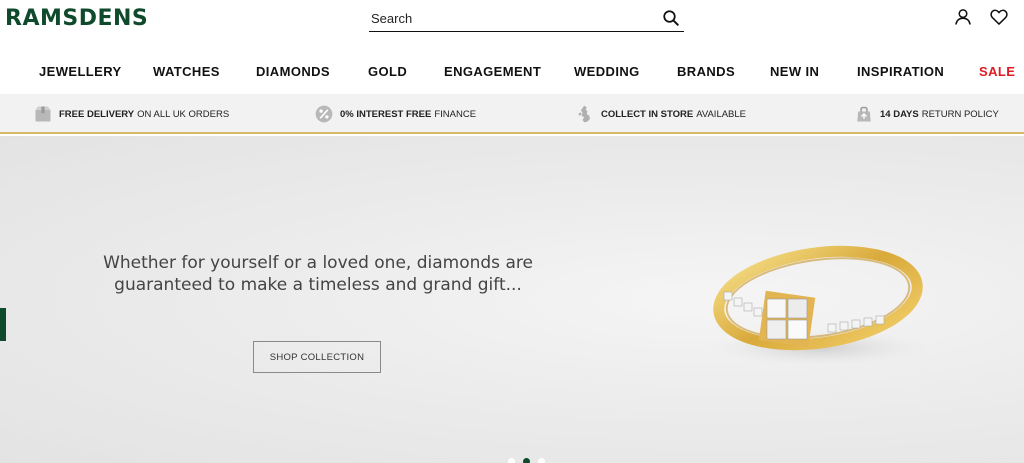  Describe the element at coordinates (183, 114) in the screenshot. I see `usp-text: ON ALL UK ORDERS` at that location.